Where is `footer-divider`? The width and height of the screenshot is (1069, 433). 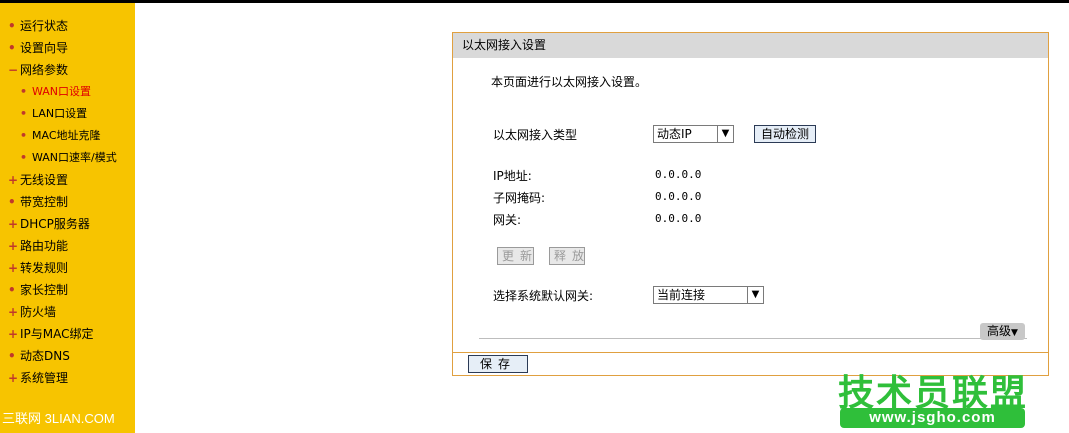 footer-divider is located at coordinates (750, 352).